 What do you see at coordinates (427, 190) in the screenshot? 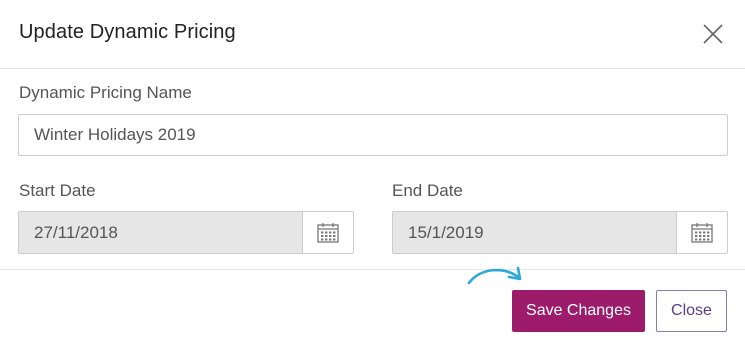
I see `end-date-label: End Date` at bounding box center [427, 190].